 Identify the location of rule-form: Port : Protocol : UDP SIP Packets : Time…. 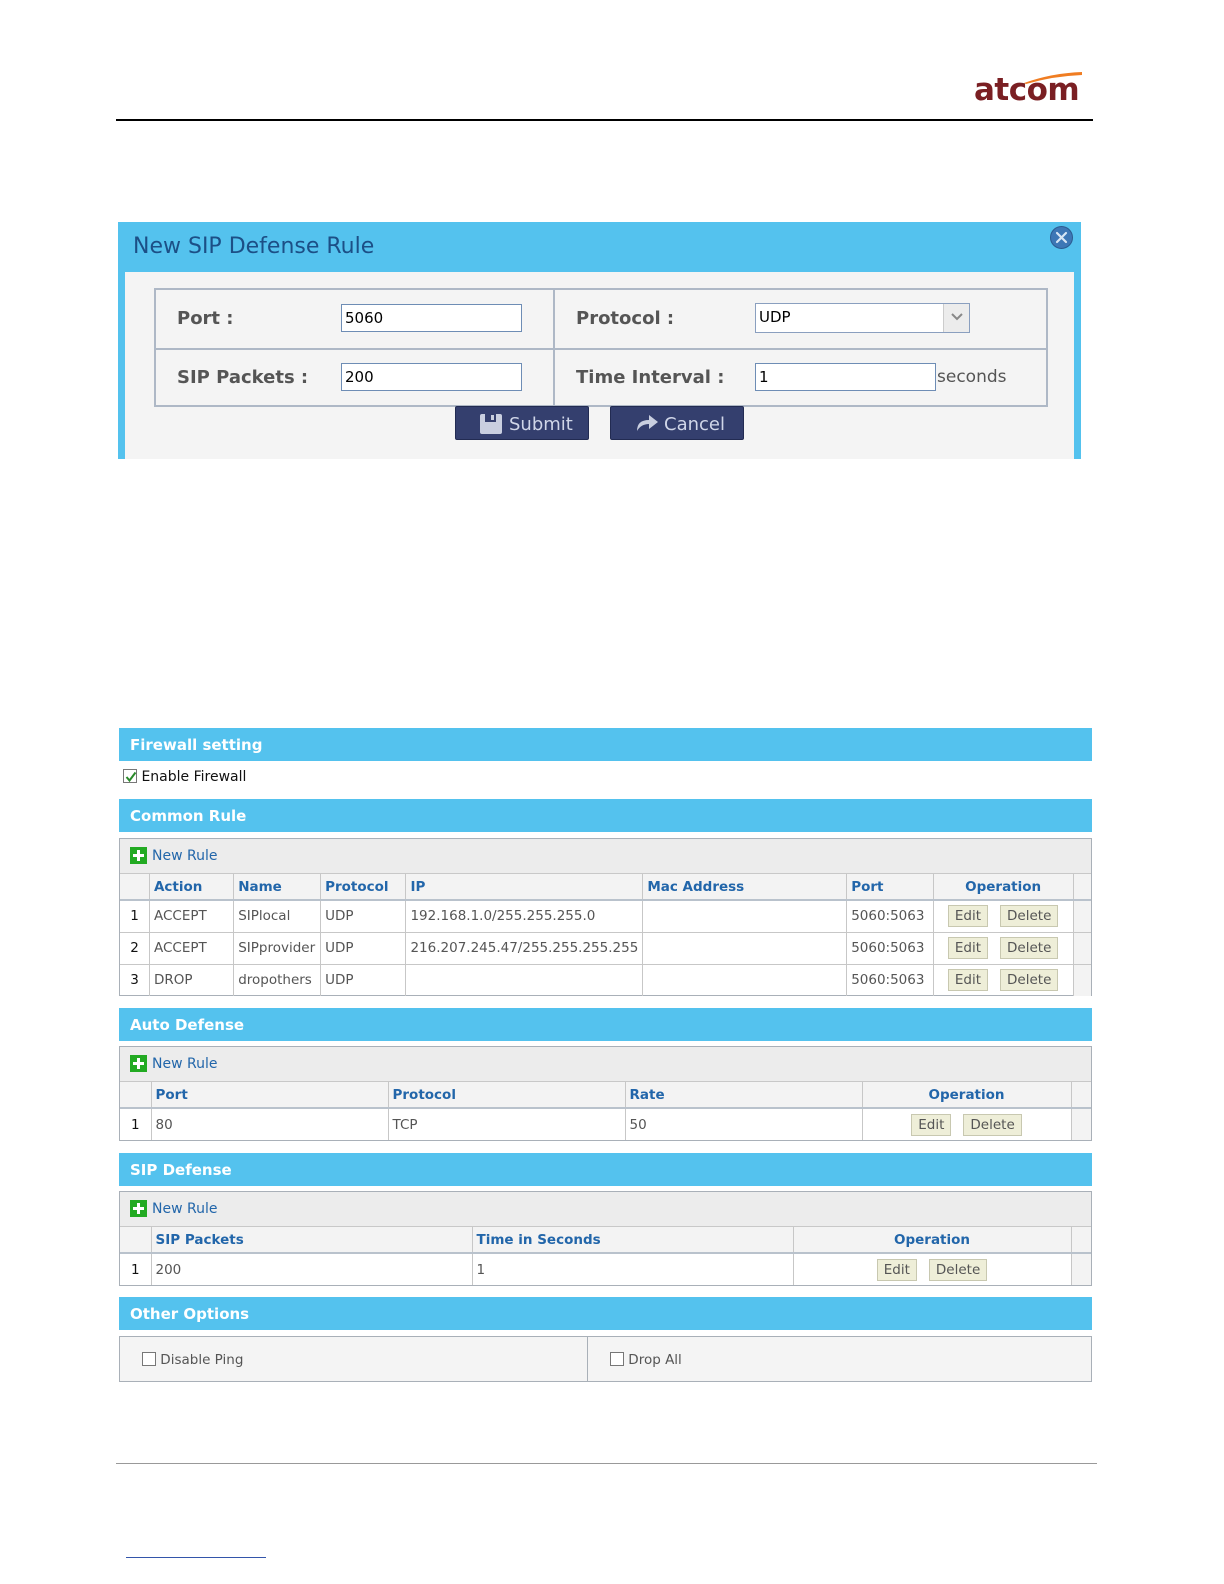
(601, 347).